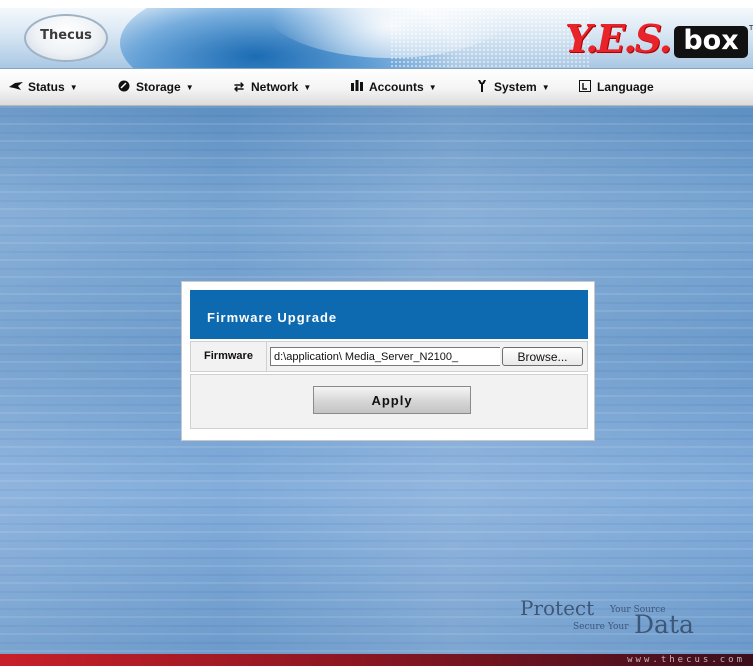  What do you see at coordinates (601, 627) in the screenshot?
I see `slogan-secure-your: Secure Your` at bounding box center [601, 627].